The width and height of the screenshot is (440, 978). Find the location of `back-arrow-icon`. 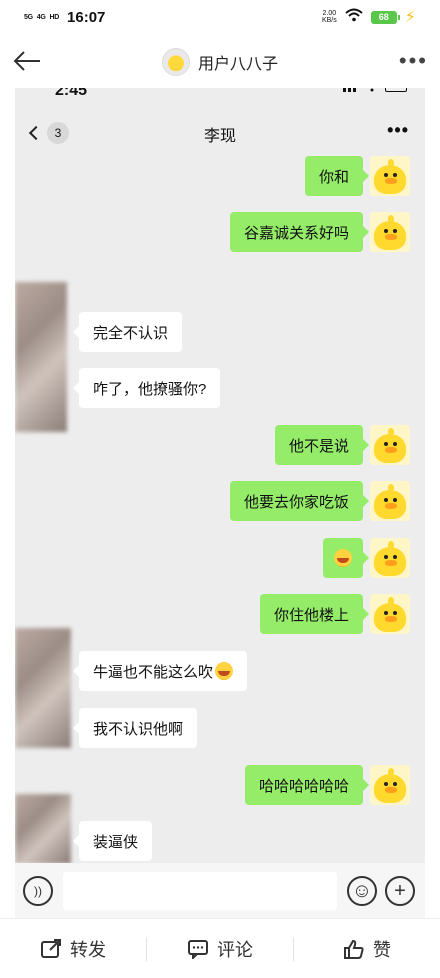

back-arrow-icon is located at coordinates (26, 61).